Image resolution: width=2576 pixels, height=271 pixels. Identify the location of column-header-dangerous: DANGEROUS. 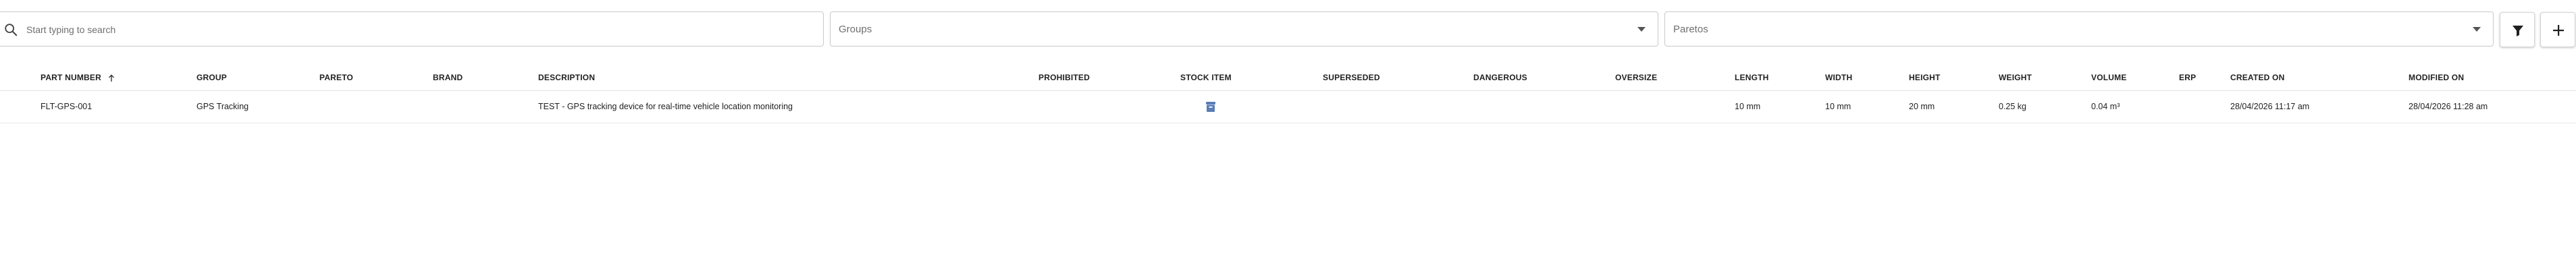
(1500, 77).